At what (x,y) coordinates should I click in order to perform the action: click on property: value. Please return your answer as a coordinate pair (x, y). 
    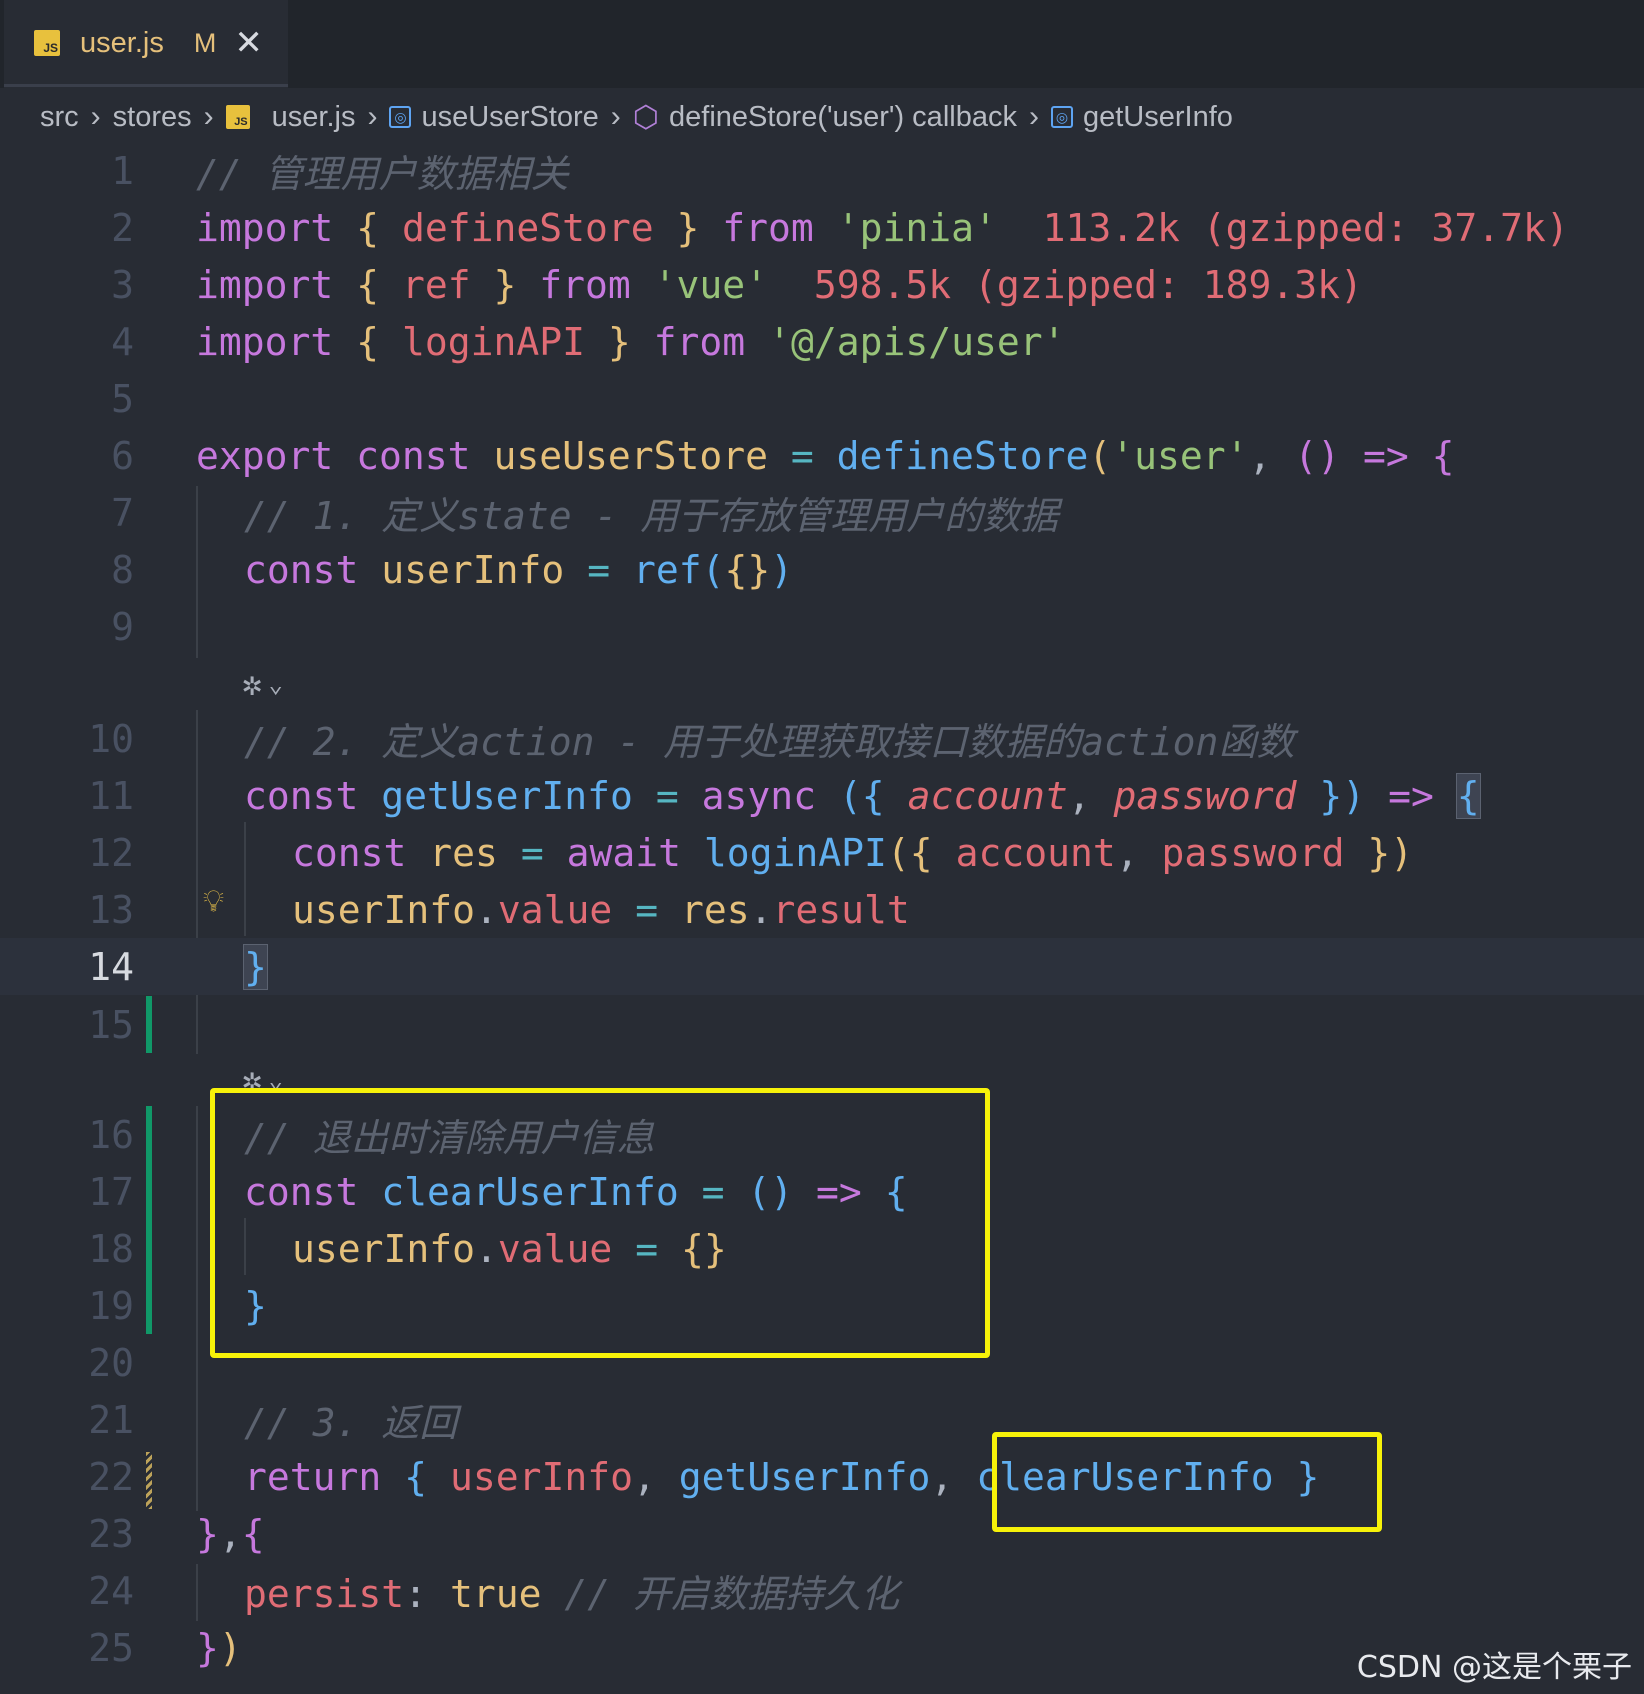
    Looking at the image, I should click on (555, 909).